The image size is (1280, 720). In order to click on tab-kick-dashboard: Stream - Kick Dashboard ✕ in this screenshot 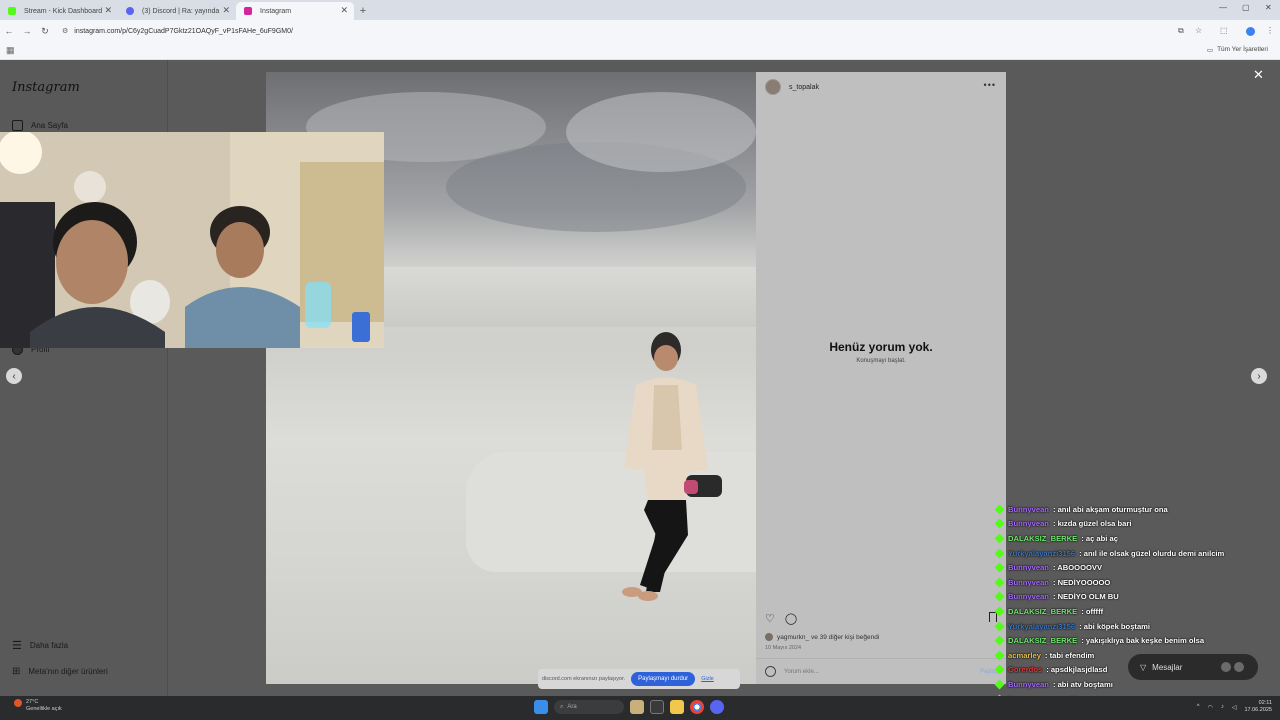, I will do `click(59, 11)`.